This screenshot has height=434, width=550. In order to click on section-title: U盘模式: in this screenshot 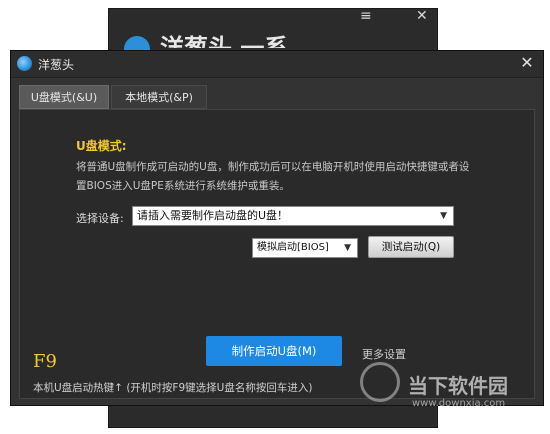, I will do `click(101, 146)`.